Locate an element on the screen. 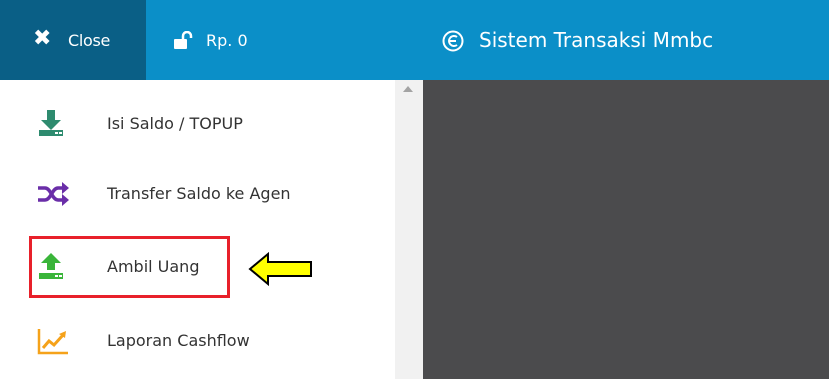 The width and height of the screenshot is (829, 379). menu-item-label: Isi Saldo / TOPUP is located at coordinates (175, 123).